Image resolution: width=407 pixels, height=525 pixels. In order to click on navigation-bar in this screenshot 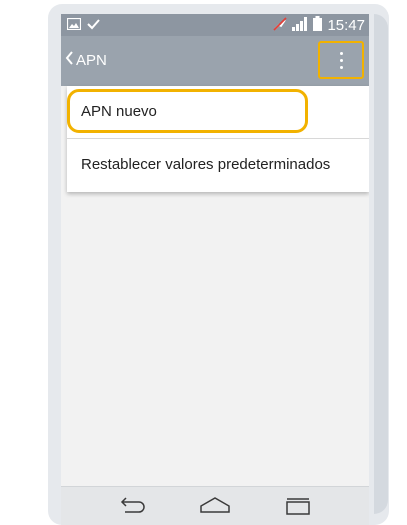, I will do `click(215, 505)`.